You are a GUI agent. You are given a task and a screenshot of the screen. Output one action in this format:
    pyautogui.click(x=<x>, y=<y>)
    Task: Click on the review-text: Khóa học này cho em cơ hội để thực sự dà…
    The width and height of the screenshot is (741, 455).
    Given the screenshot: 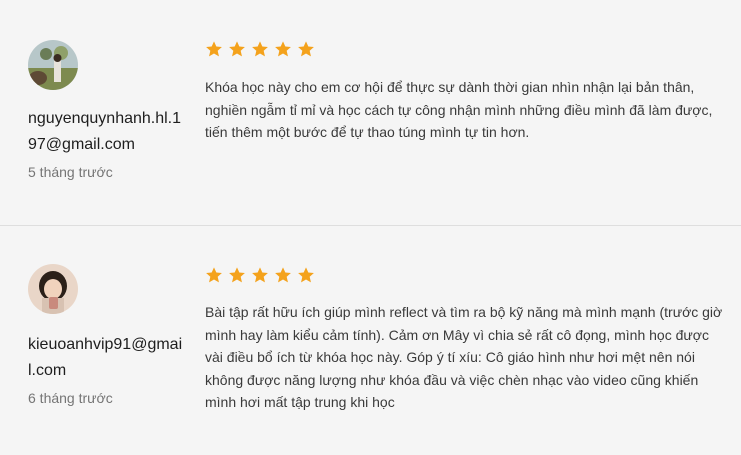 What is the action you would take?
    pyautogui.click(x=459, y=109)
    